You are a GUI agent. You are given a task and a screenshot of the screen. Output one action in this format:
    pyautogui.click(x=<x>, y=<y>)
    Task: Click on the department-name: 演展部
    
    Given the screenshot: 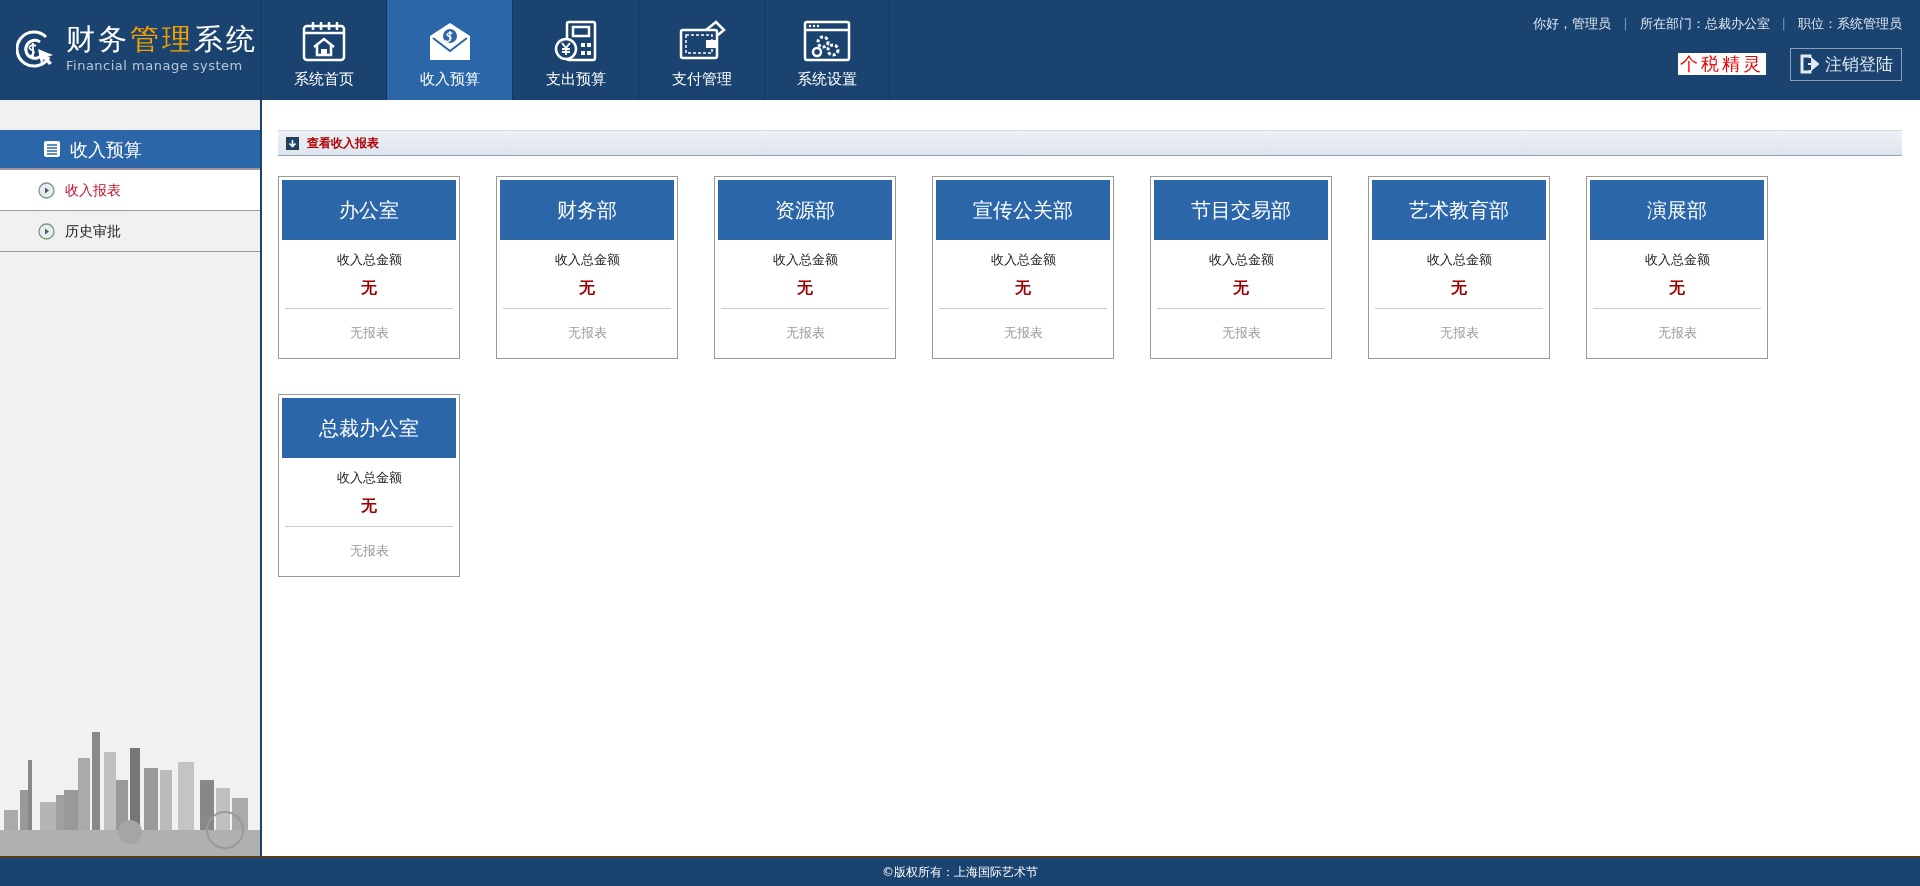 What is the action you would take?
    pyautogui.click(x=1677, y=210)
    